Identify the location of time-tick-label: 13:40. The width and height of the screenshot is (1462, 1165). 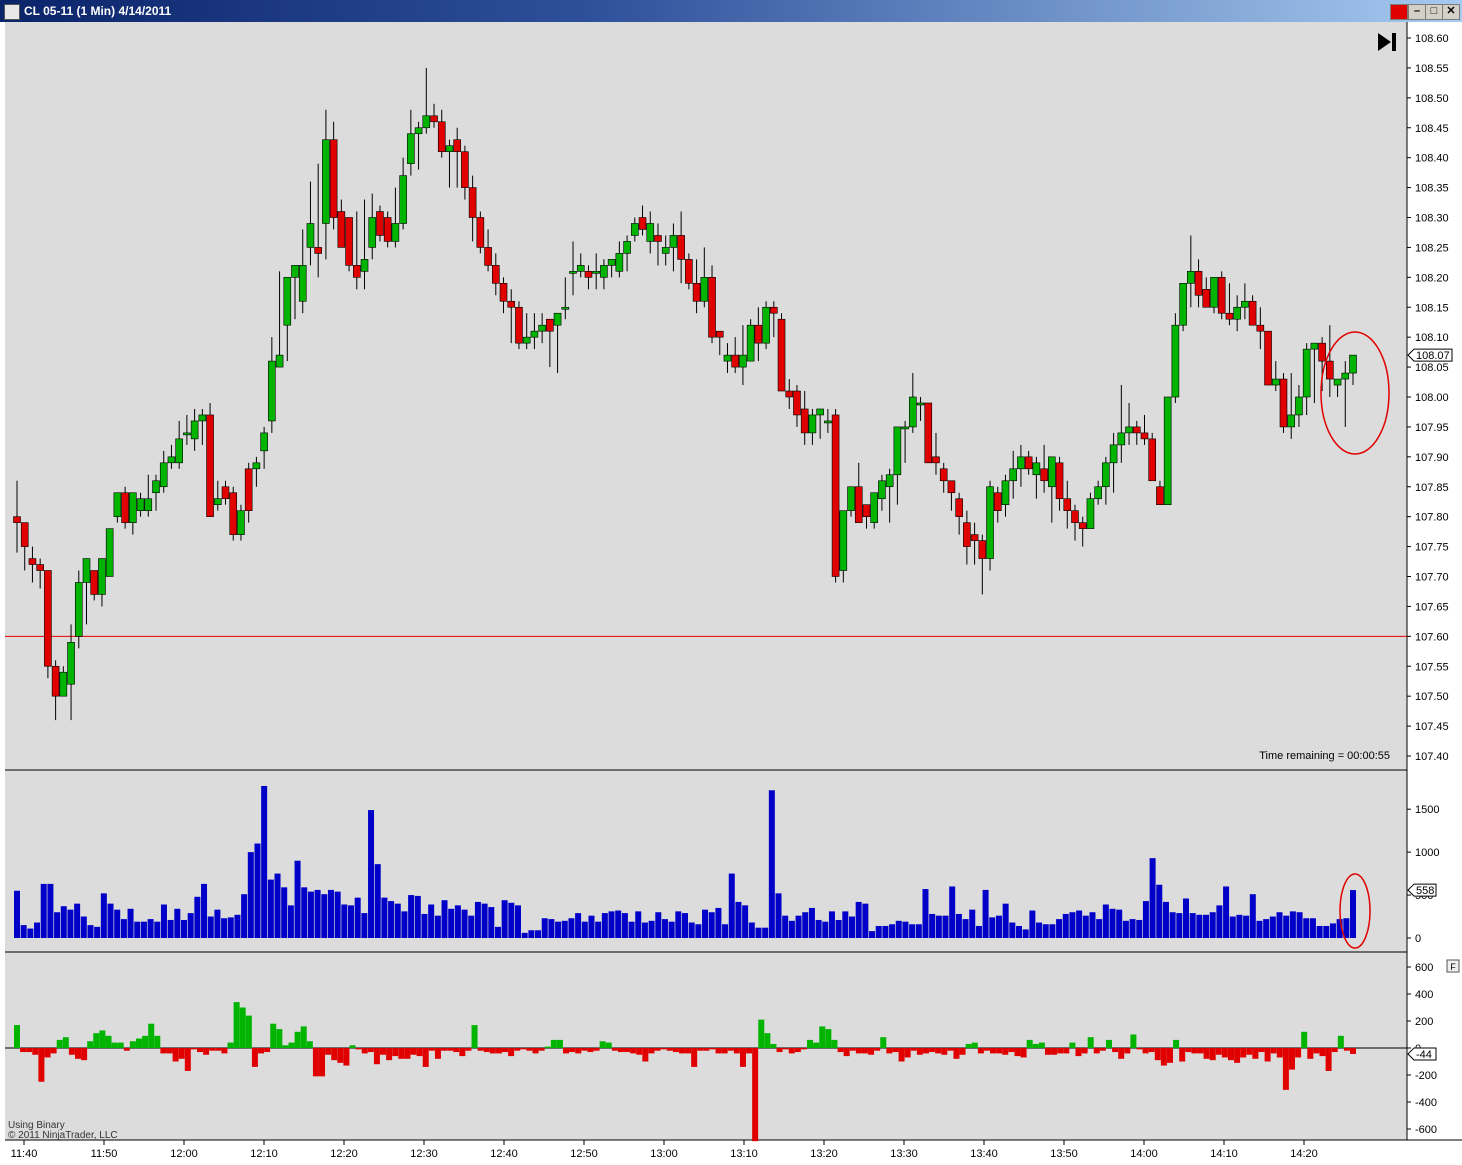
(984, 1154).